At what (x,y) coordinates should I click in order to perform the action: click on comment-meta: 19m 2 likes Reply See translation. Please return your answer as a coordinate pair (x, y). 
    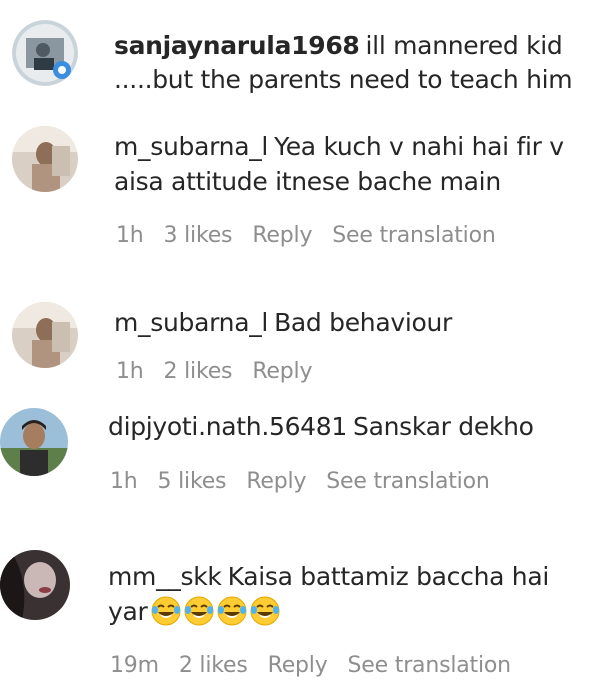
    Looking at the image, I should click on (320, 666).